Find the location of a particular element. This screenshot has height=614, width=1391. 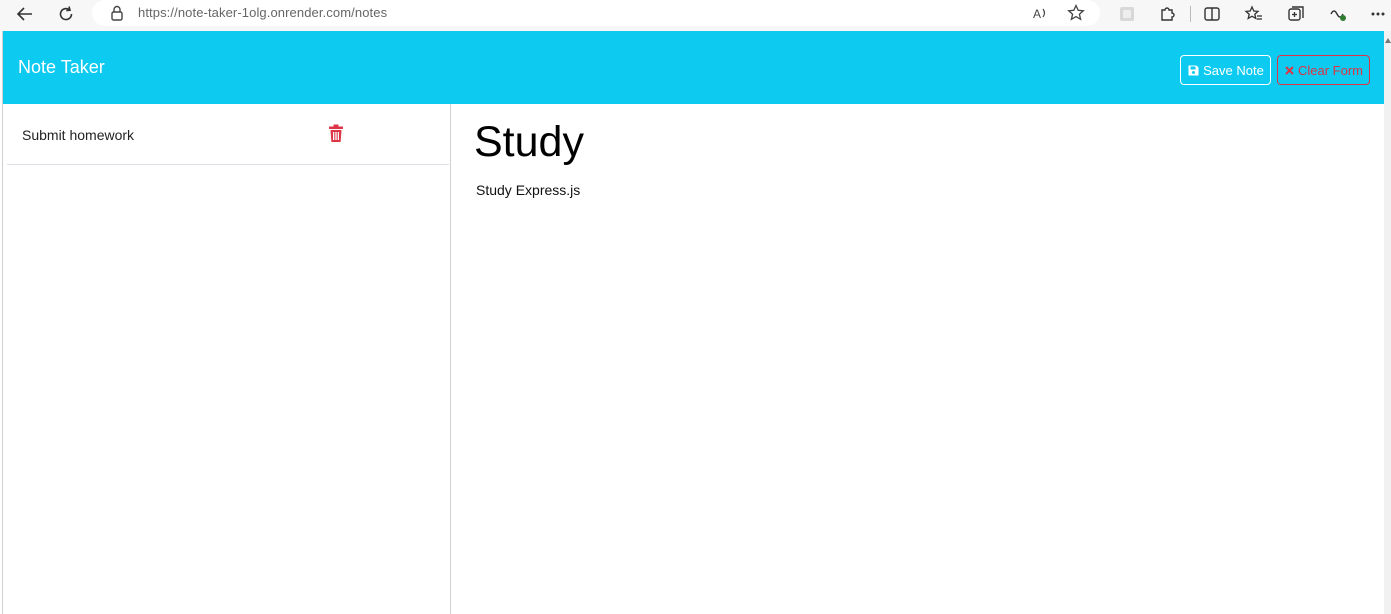

close-icon is located at coordinates (1289, 70).